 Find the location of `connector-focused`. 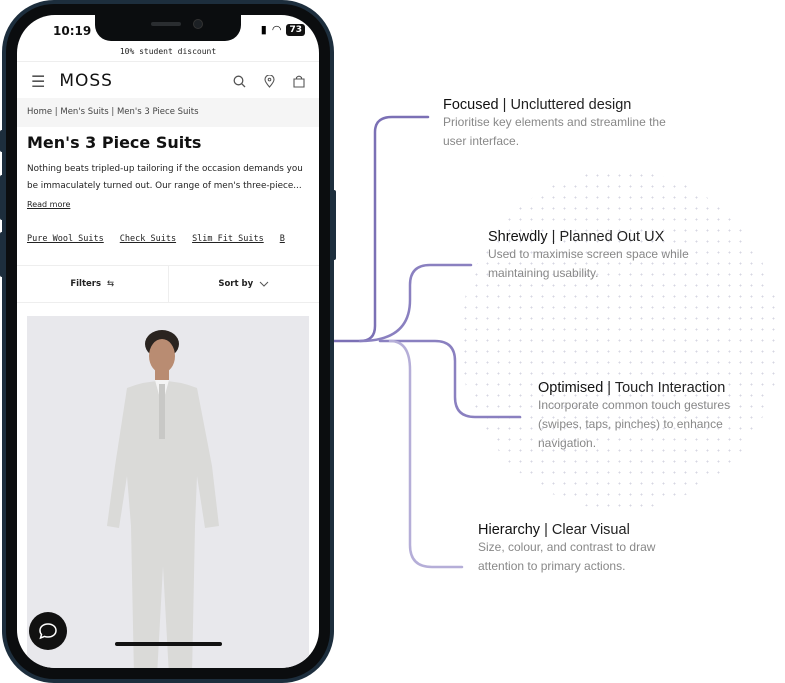

connector-focused is located at coordinates (380, 229).